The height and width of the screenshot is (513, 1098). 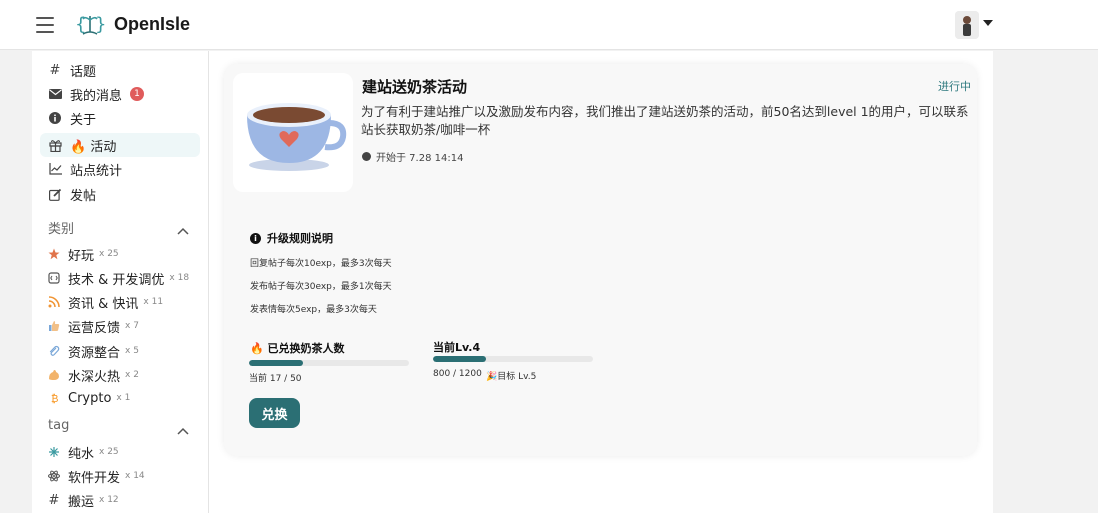 What do you see at coordinates (120, 118) in the screenshot?
I see `nav-item-about: 关于` at bounding box center [120, 118].